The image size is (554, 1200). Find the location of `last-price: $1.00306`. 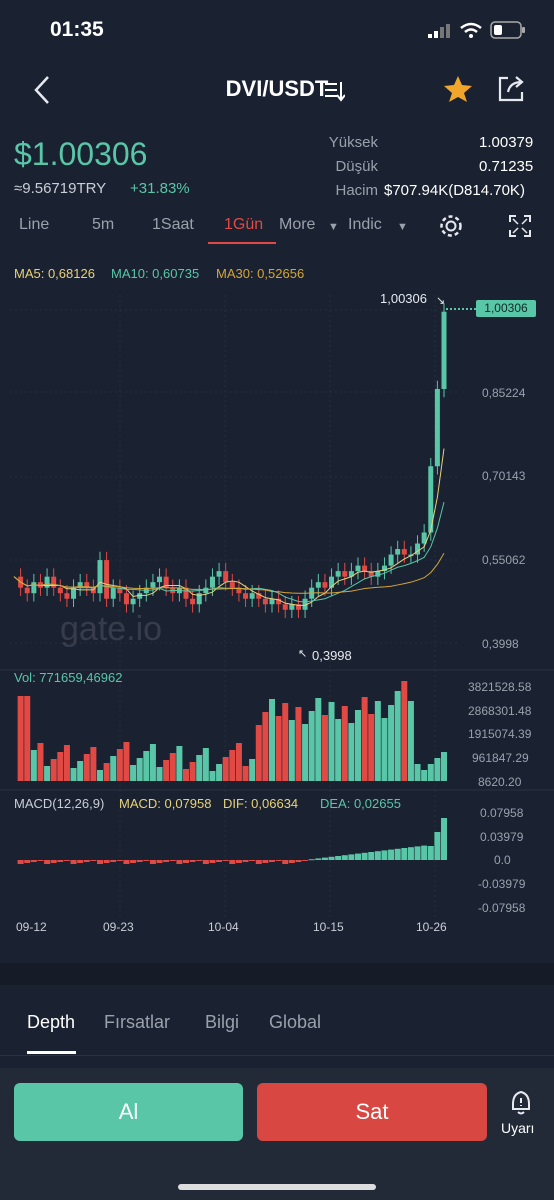

last-price: $1.00306 is located at coordinates (81, 154).